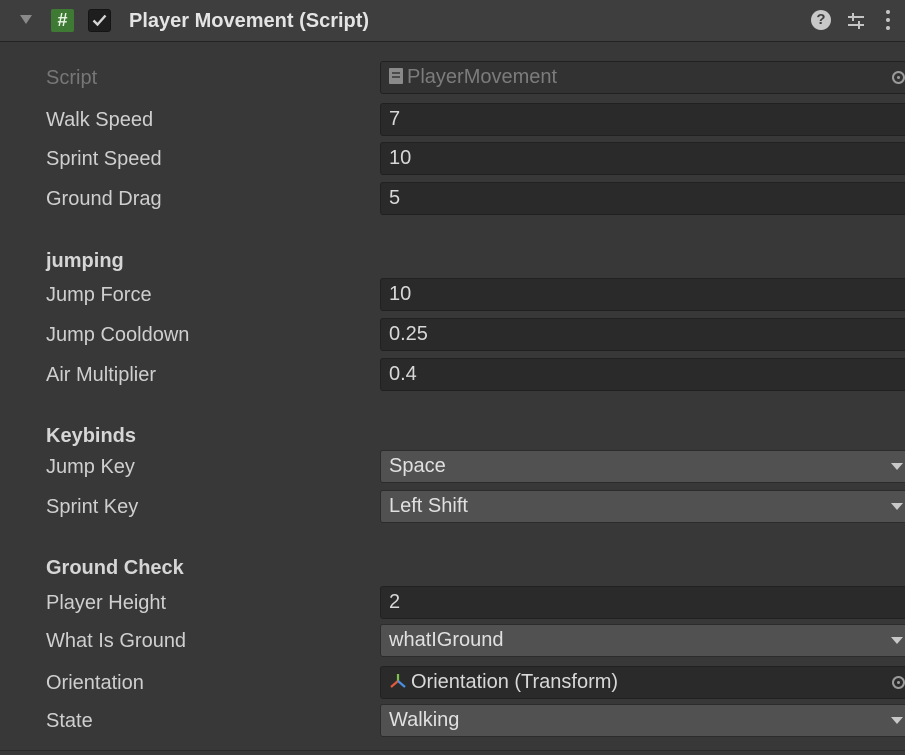 The height and width of the screenshot is (755, 905). I want to click on walk-speed-label: Walk Speed, so click(100, 120).